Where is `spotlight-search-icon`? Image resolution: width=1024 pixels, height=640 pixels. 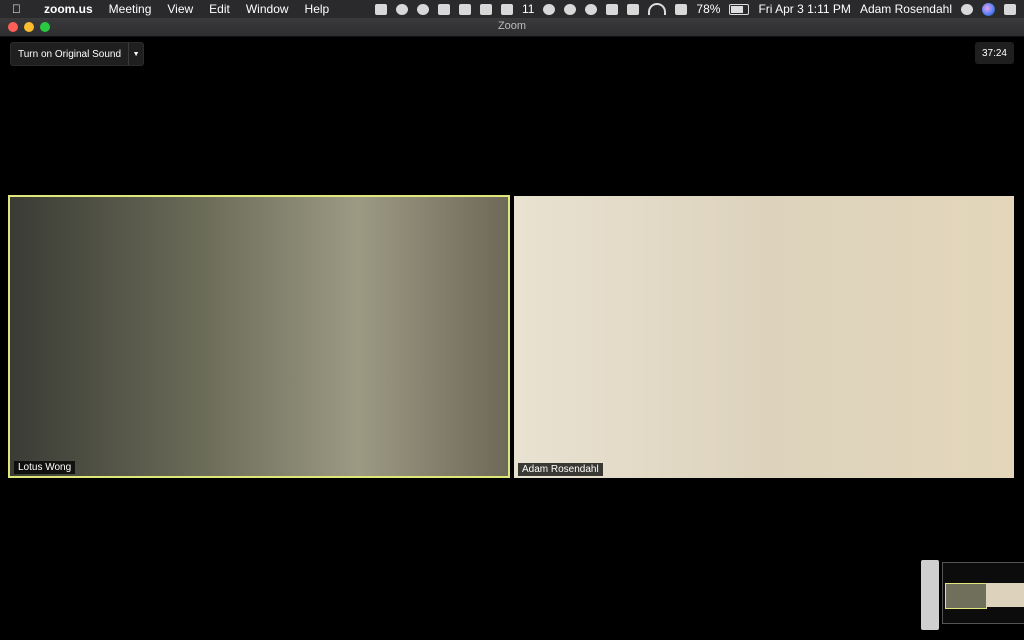
spotlight-search-icon is located at coordinates (967, 9).